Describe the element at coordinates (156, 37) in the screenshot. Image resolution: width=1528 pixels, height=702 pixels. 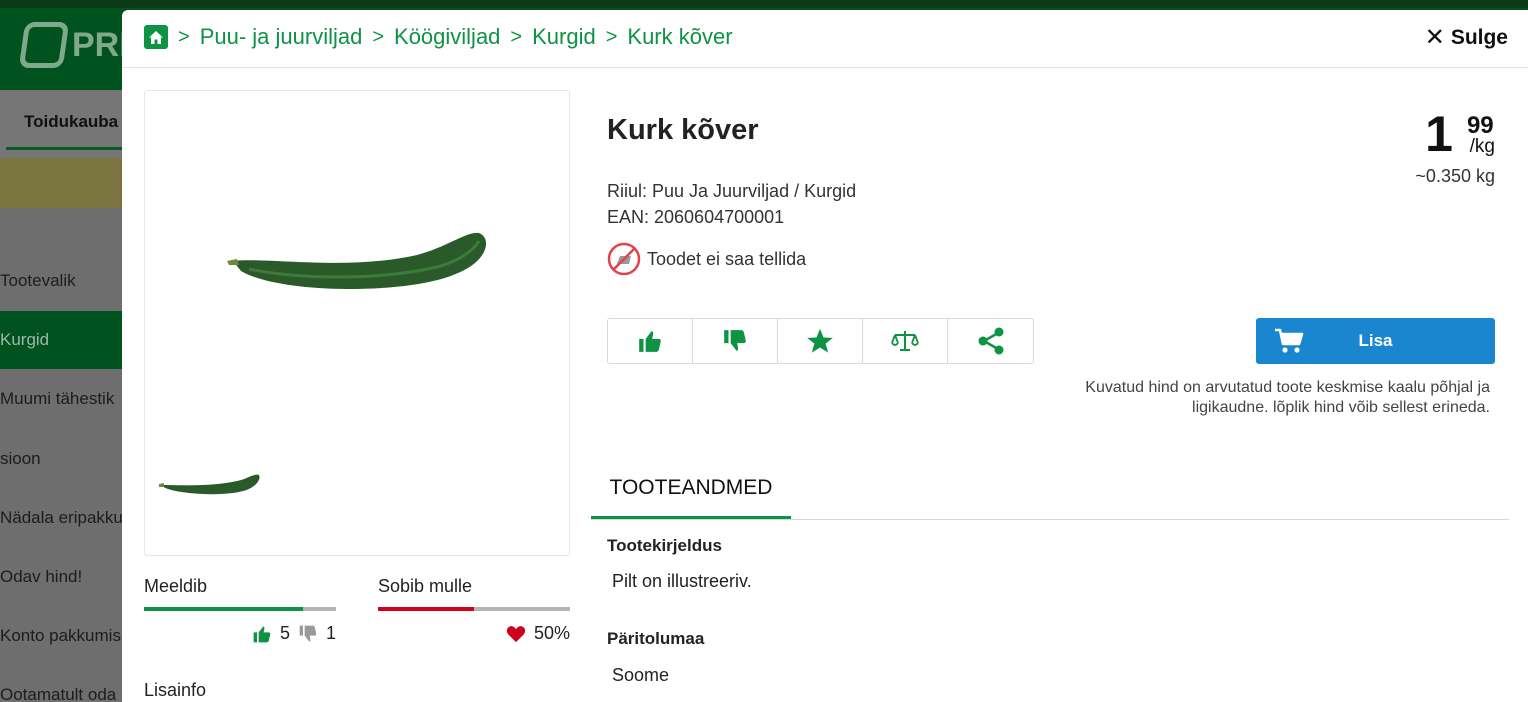
I see `home-icon` at that location.